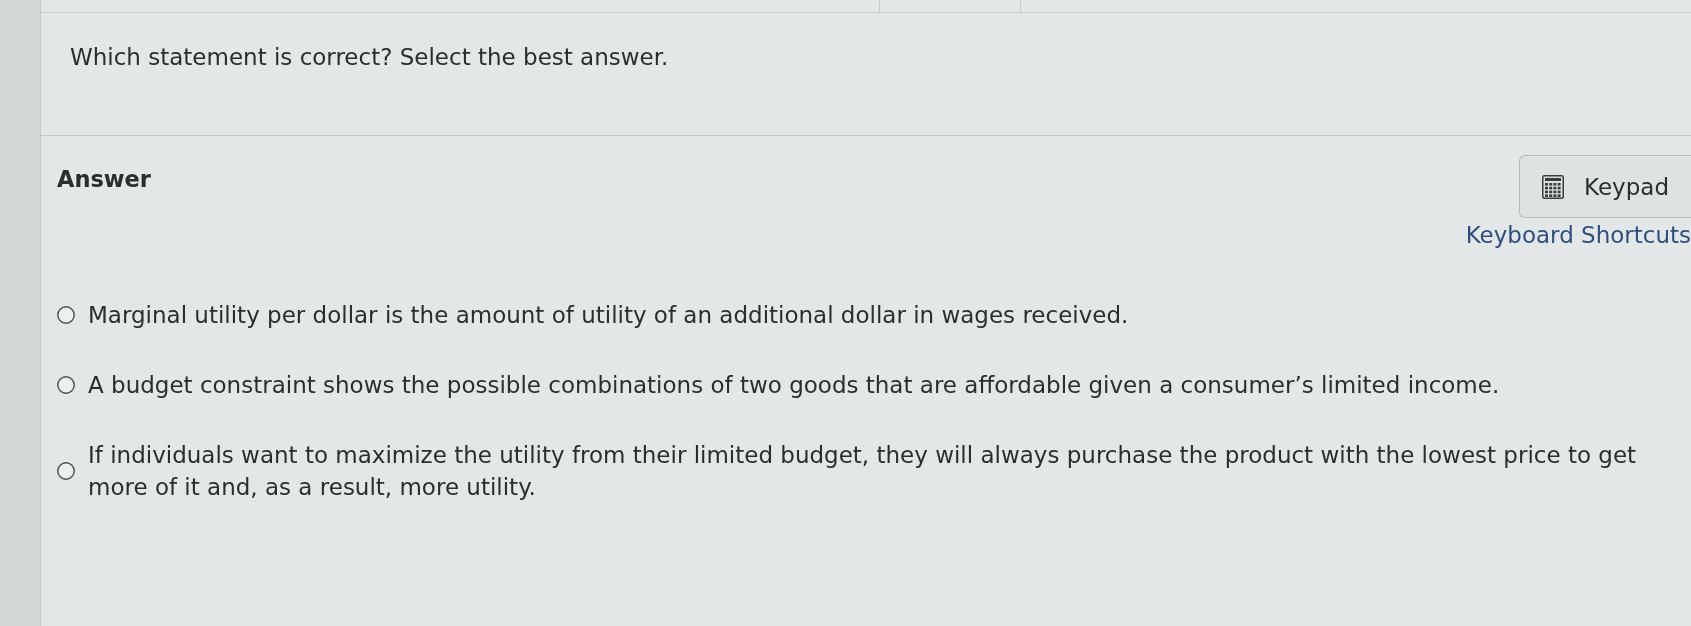 Image resolution: width=1691 pixels, height=626 pixels. I want to click on answer-heading: Answer, so click(104, 179).